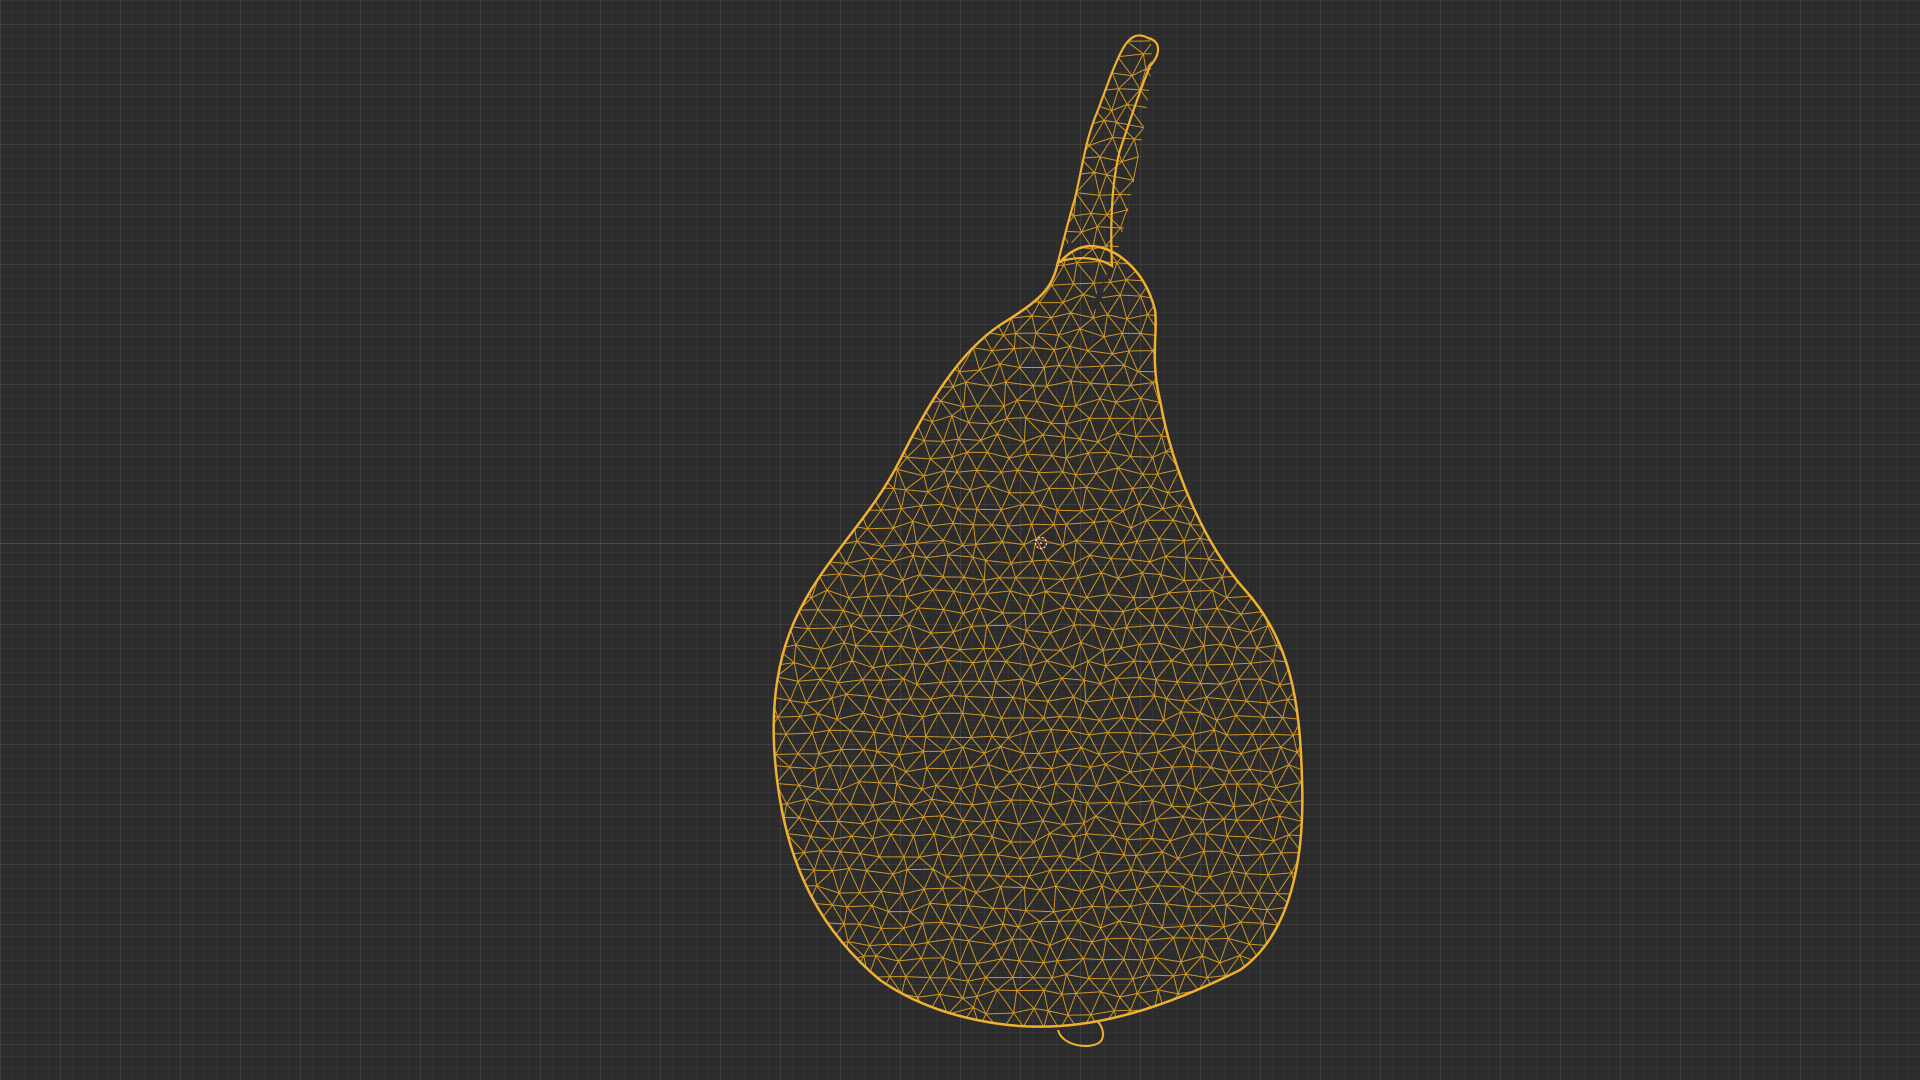 This screenshot has width=1920, height=1080. What do you see at coordinates (1041, 543) in the screenshot?
I see `3d-cursor-icon` at bounding box center [1041, 543].